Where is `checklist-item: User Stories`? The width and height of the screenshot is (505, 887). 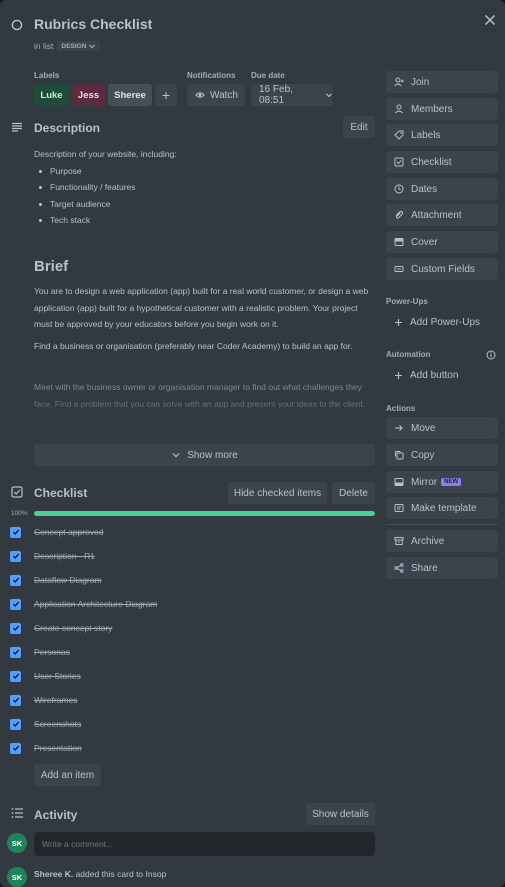
checklist-item: User Stories is located at coordinates (192, 676).